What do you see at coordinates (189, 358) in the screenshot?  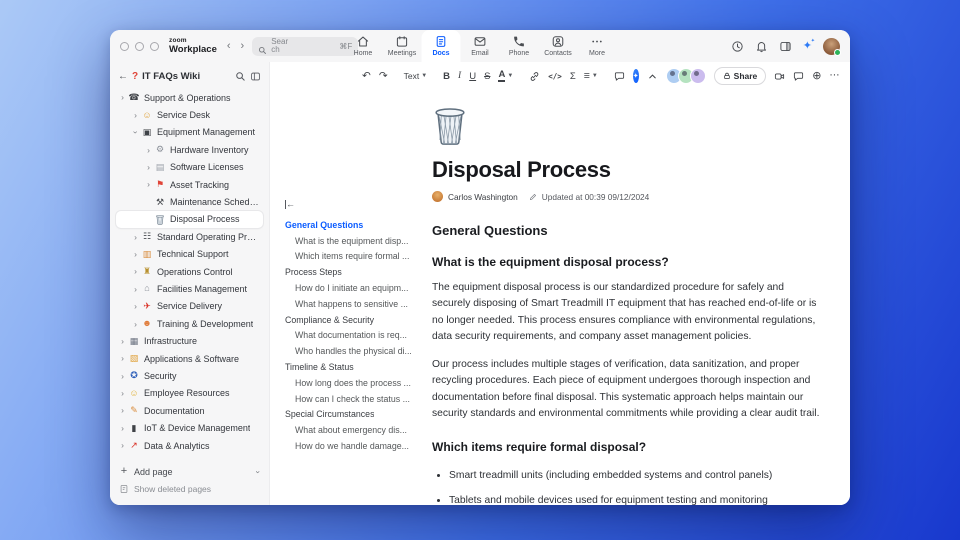 I see `sidebar-item-applications-software: › ▧ Applications & Software` at bounding box center [189, 358].